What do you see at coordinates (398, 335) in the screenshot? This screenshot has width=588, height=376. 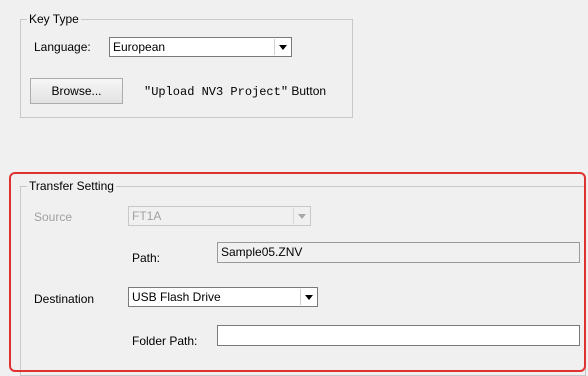 I see `folder-path-input` at bounding box center [398, 335].